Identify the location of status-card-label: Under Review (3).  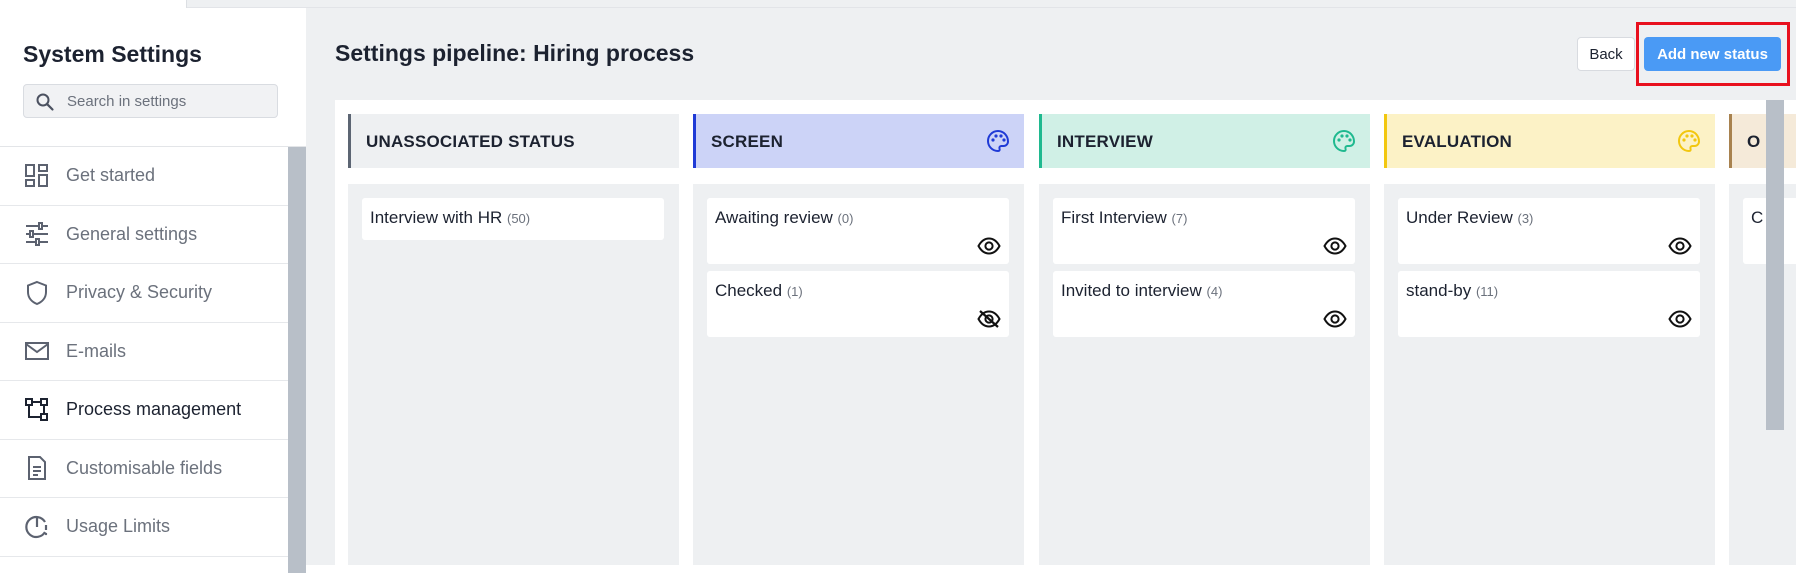
(1470, 217).